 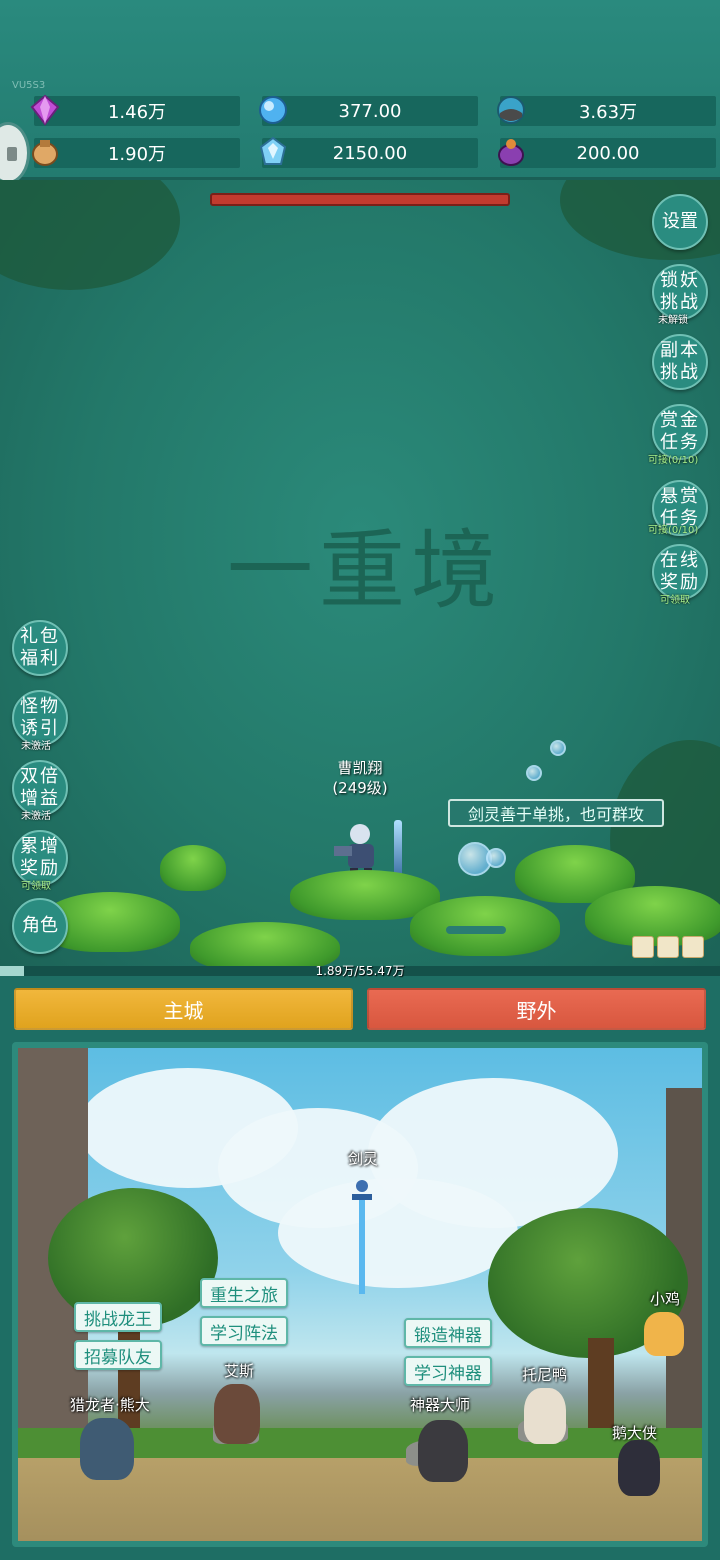 What do you see at coordinates (362, 1238) in the screenshot?
I see `sword-spirit-npc` at bounding box center [362, 1238].